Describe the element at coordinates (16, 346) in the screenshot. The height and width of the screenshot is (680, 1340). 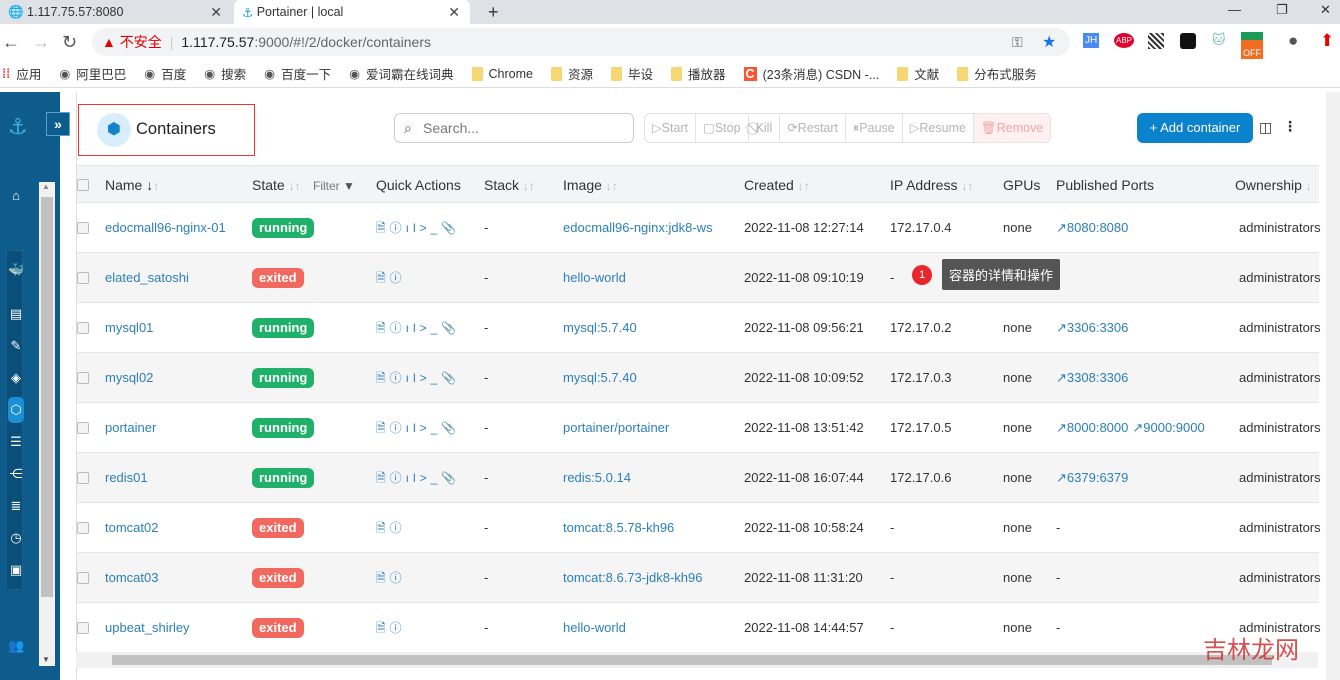
I see `edit-icon: ✎` at that location.